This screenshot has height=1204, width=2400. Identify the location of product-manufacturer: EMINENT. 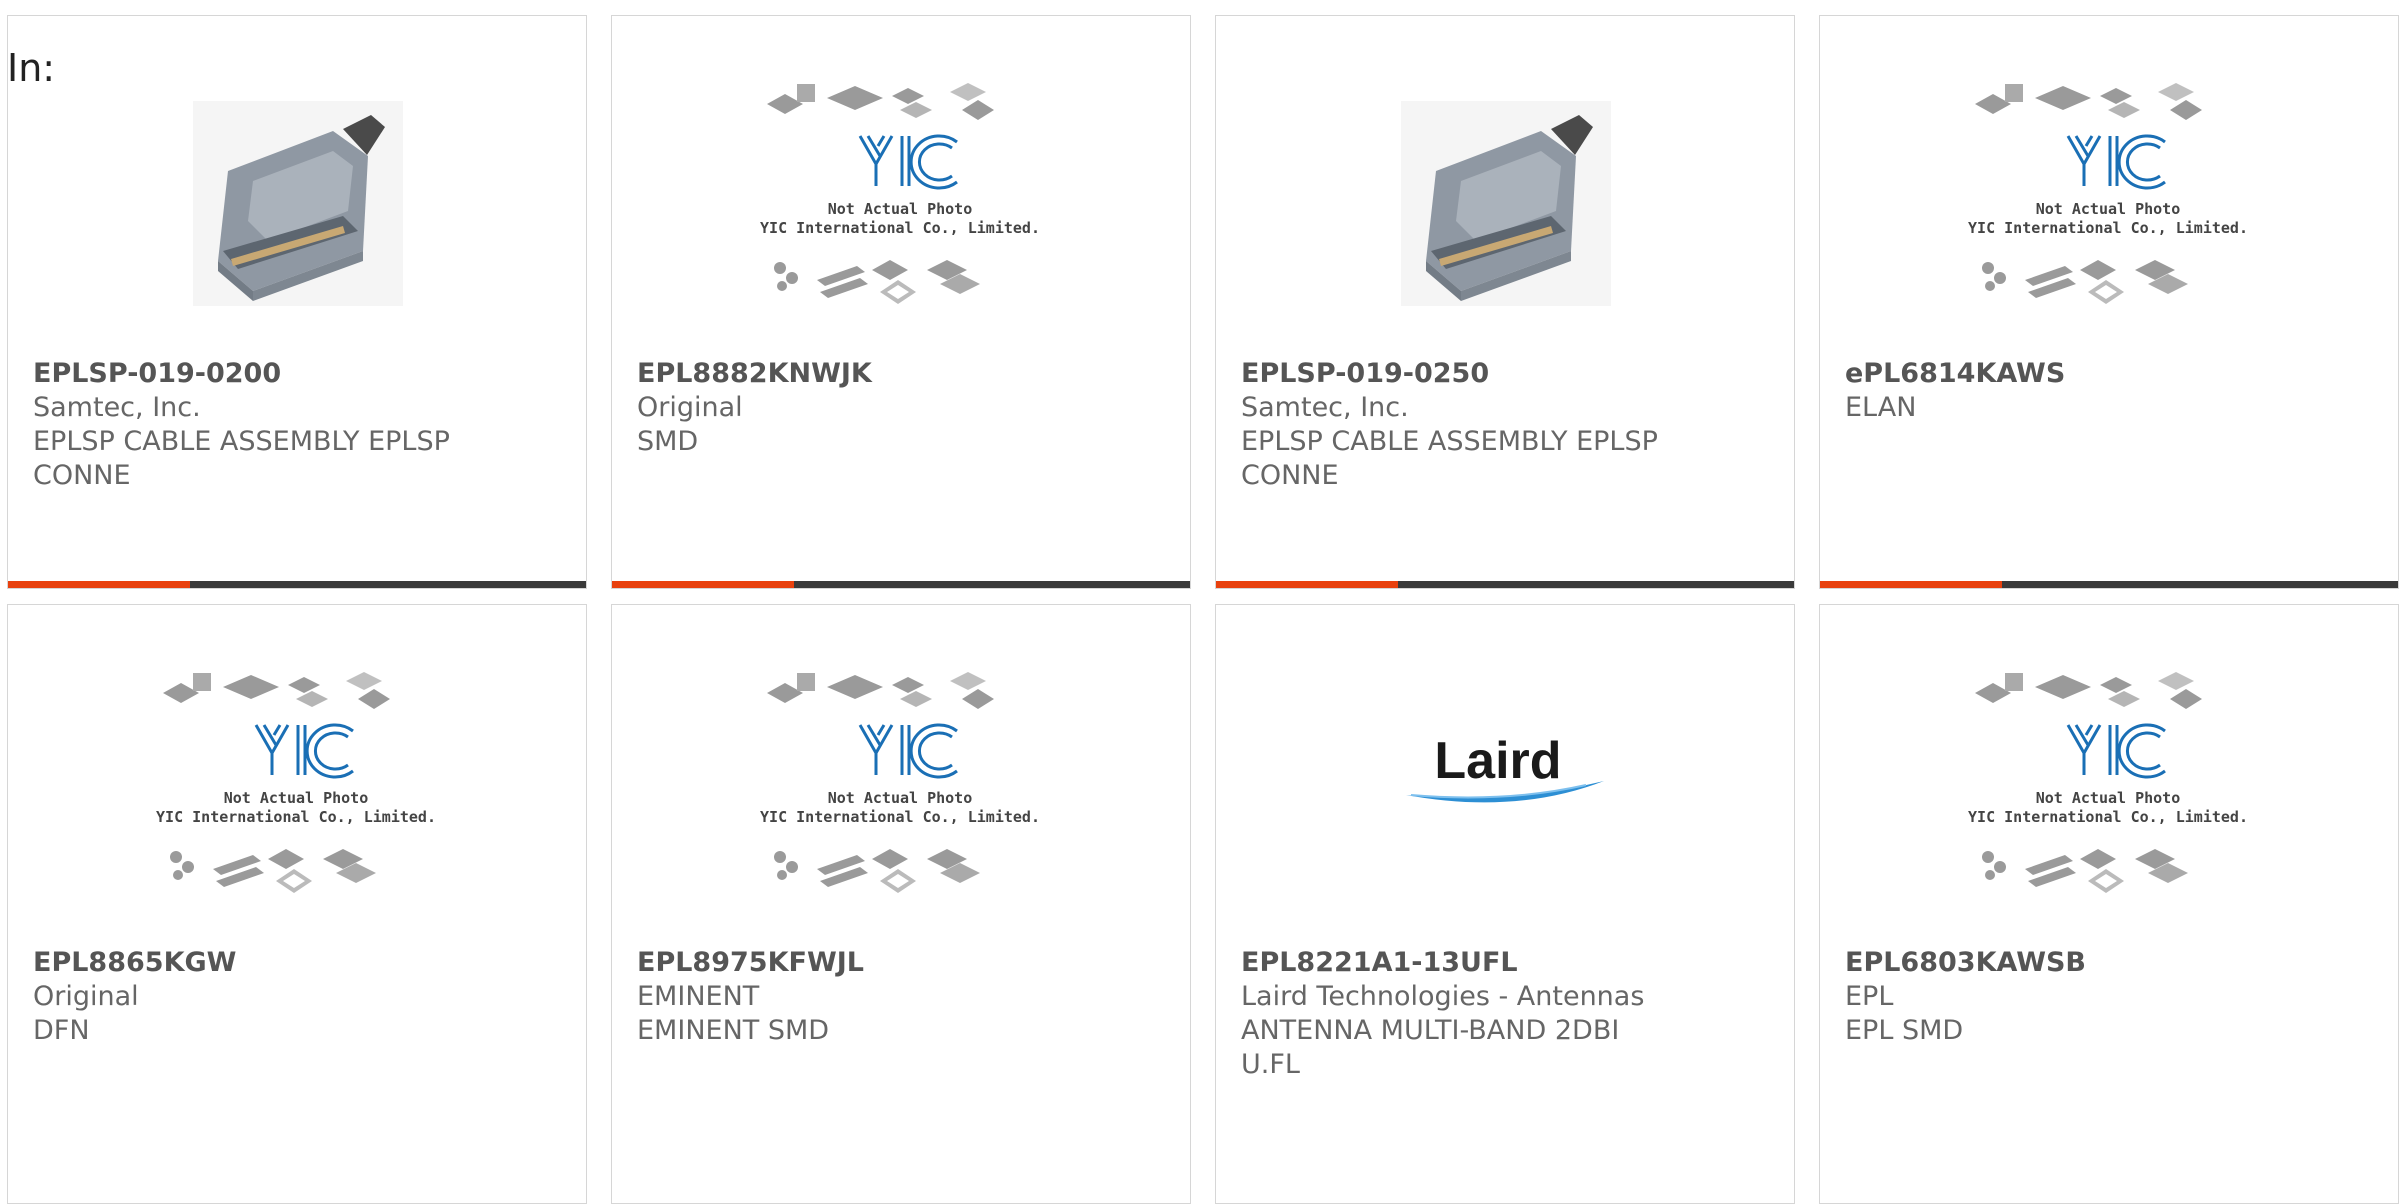
(698, 996).